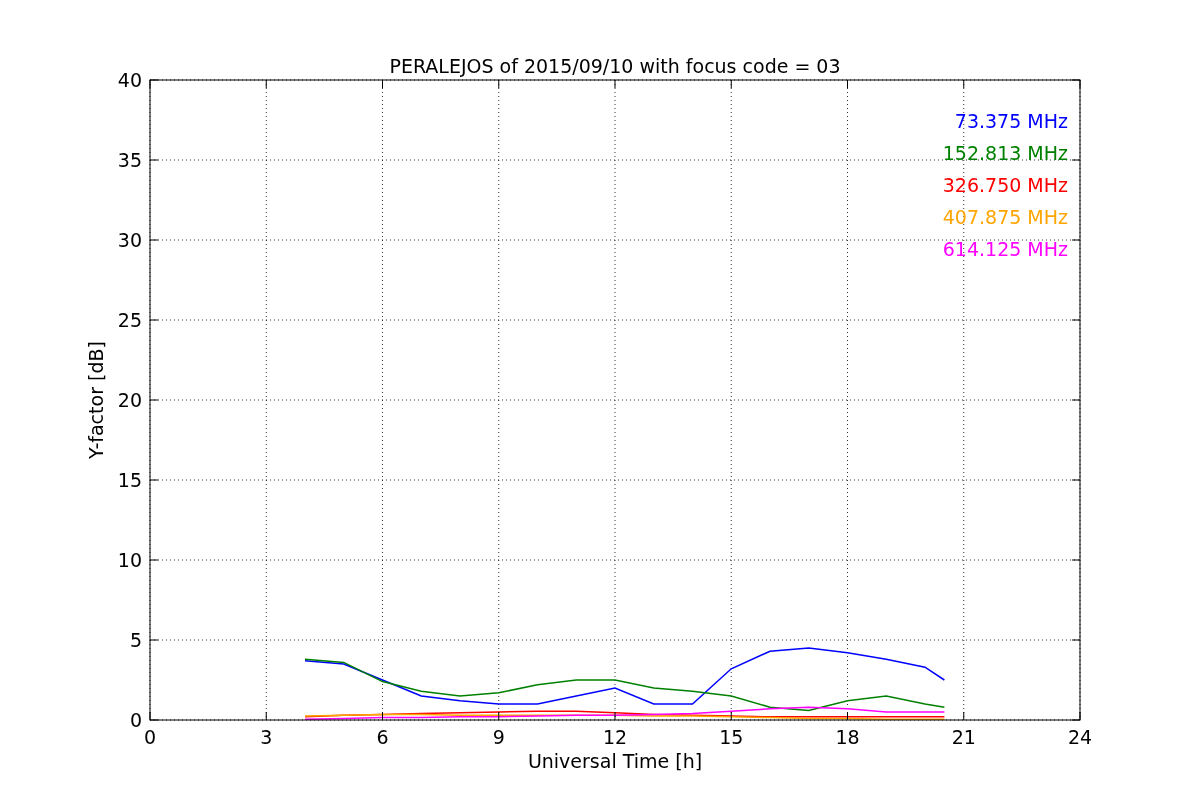 Image resolution: width=1200 pixels, height=800 pixels. Describe the element at coordinates (1005, 217) in the screenshot. I see `legend-label: 407.875 MHz` at that location.